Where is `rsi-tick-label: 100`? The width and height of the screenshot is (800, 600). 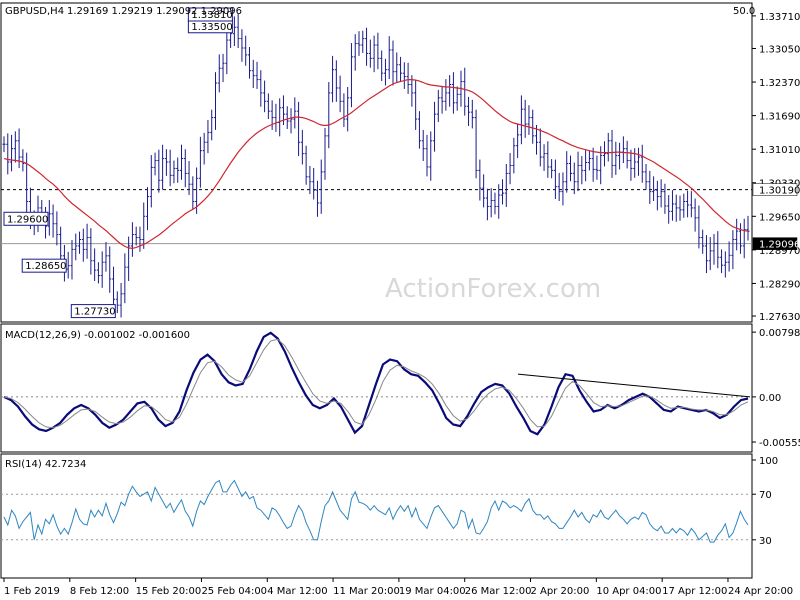
rsi-tick-label: 100 is located at coordinates (768, 461).